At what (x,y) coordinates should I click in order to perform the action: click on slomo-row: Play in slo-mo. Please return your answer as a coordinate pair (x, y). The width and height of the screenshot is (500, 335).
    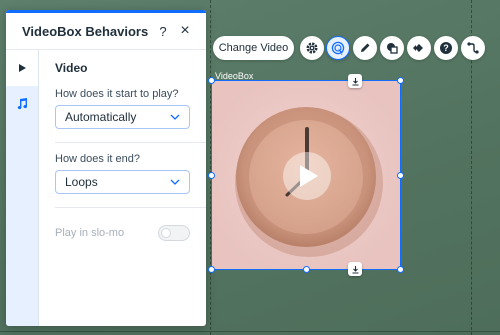
    Looking at the image, I should click on (122, 233).